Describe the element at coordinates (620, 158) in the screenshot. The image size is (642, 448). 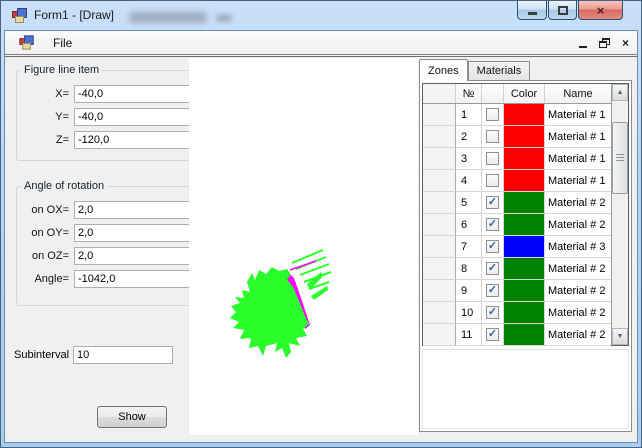
I see `scroll-thumb` at that location.